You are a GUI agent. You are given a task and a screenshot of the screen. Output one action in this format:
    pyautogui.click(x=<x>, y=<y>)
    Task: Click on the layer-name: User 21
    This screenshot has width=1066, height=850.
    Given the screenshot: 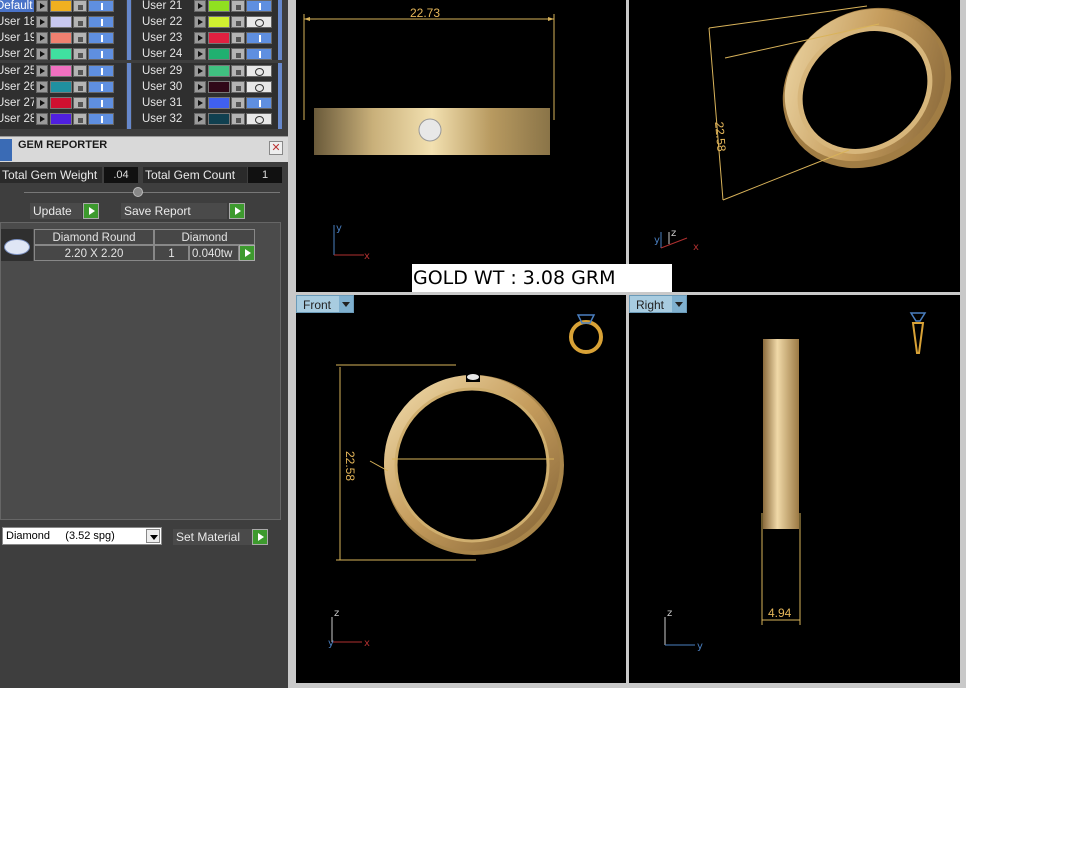 What is the action you would take?
    pyautogui.click(x=162, y=6)
    